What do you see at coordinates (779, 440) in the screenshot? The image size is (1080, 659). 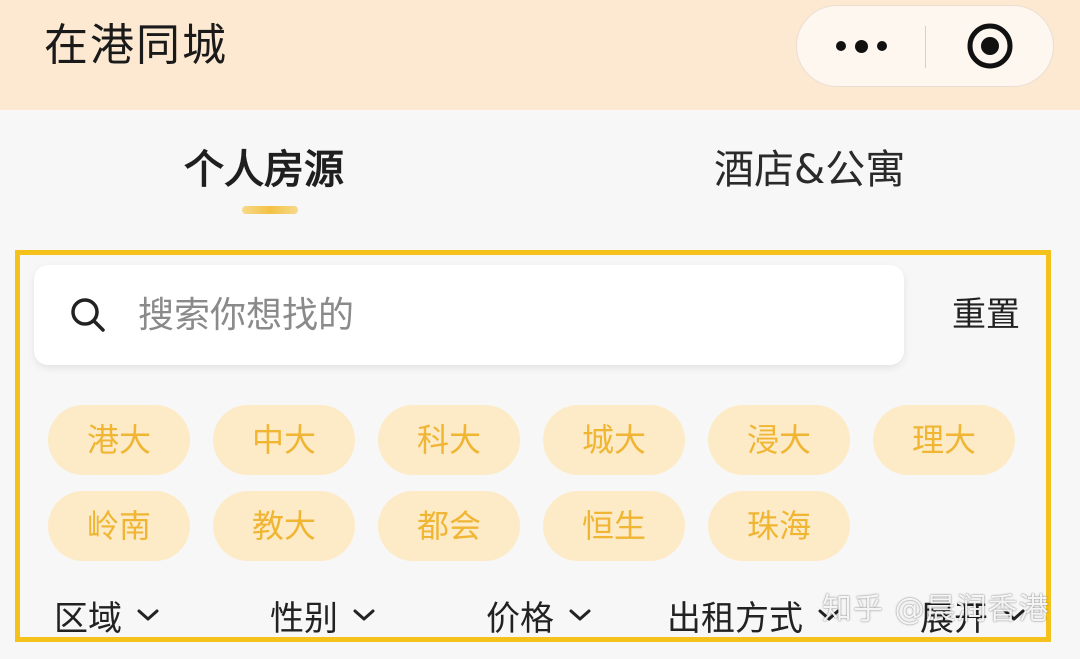 I see `tag-hkbu: 浸大` at bounding box center [779, 440].